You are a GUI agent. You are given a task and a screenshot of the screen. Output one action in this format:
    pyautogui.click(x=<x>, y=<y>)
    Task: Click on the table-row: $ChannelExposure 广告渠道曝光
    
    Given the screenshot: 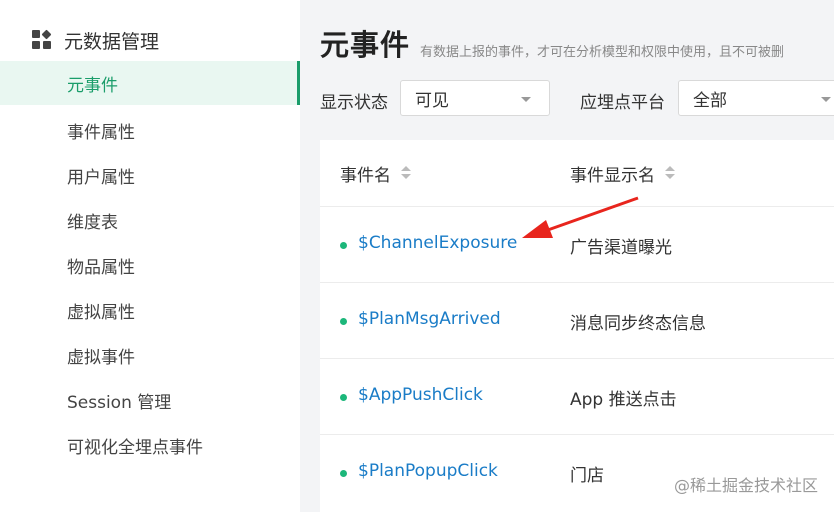 What is the action you would take?
    pyautogui.click(x=577, y=244)
    